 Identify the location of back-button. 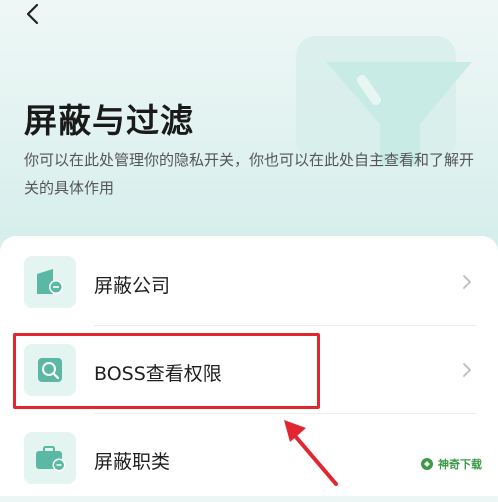
(33, 14).